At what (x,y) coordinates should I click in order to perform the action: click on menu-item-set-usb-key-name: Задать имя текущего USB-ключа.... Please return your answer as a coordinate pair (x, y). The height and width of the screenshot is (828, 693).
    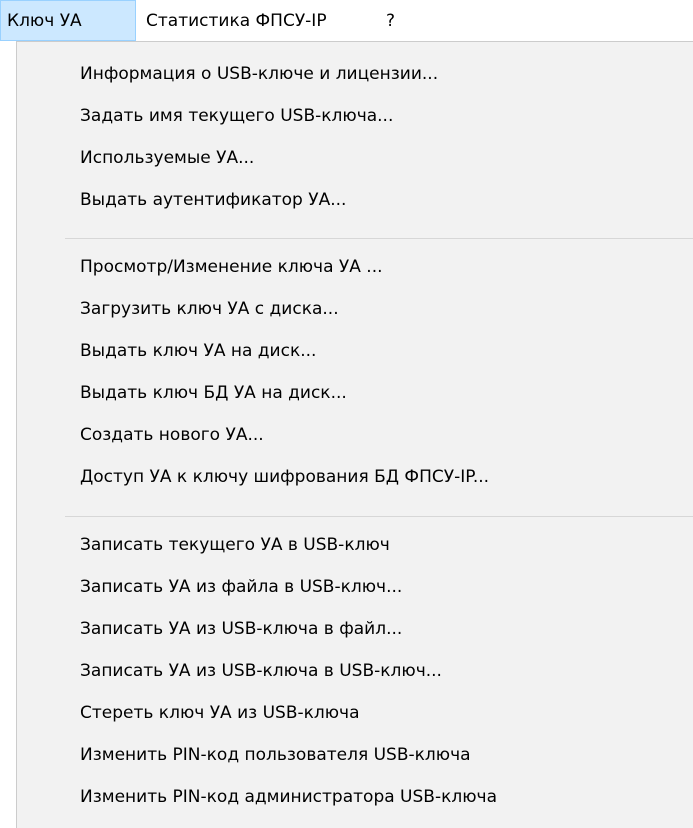
    Looking at the image, I should click on (355, 116).